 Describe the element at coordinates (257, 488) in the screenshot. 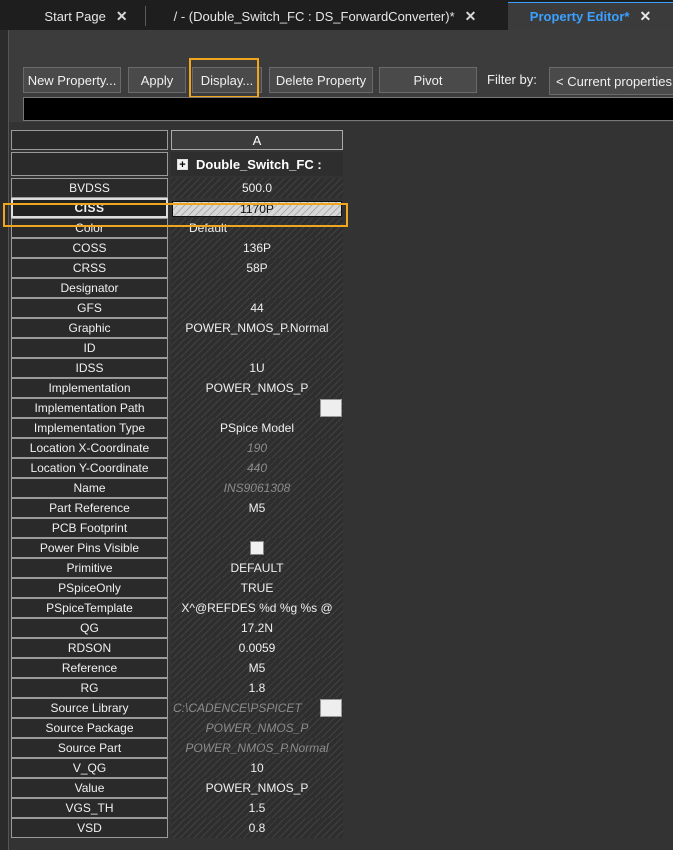

I see `property-value-name: INS9061308` at that location.